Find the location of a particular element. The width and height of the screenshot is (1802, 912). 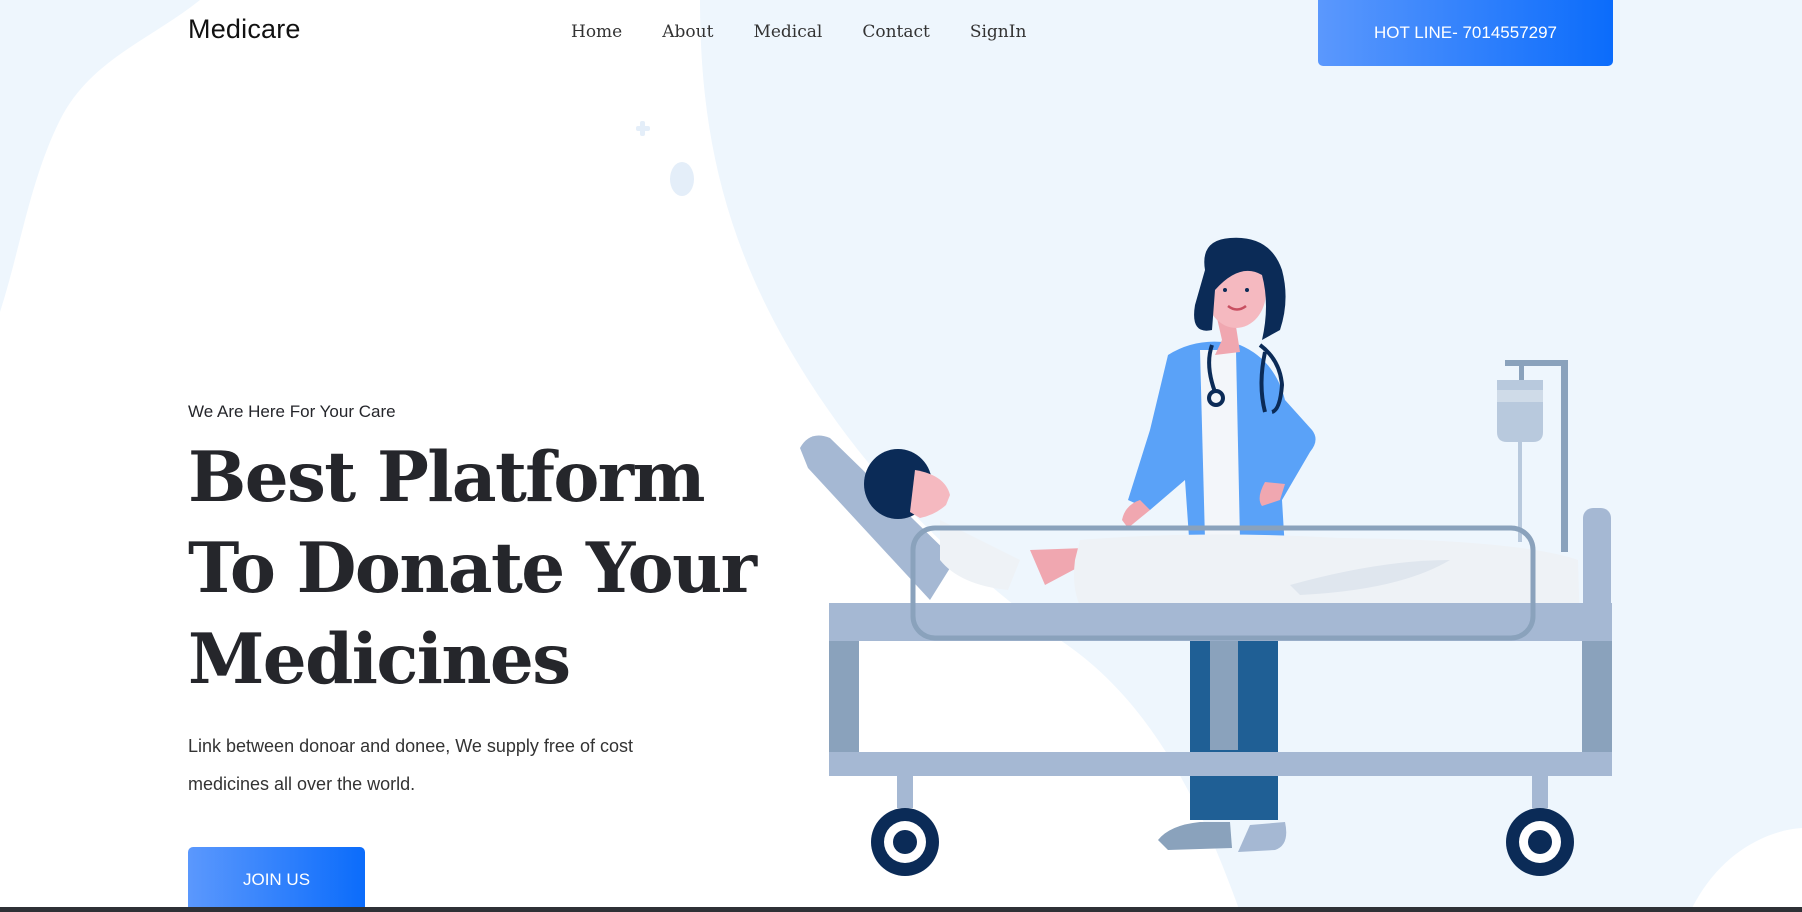

hero-headline: Best Platform To Donate Your Medicines is located at coordinates (472, 568).